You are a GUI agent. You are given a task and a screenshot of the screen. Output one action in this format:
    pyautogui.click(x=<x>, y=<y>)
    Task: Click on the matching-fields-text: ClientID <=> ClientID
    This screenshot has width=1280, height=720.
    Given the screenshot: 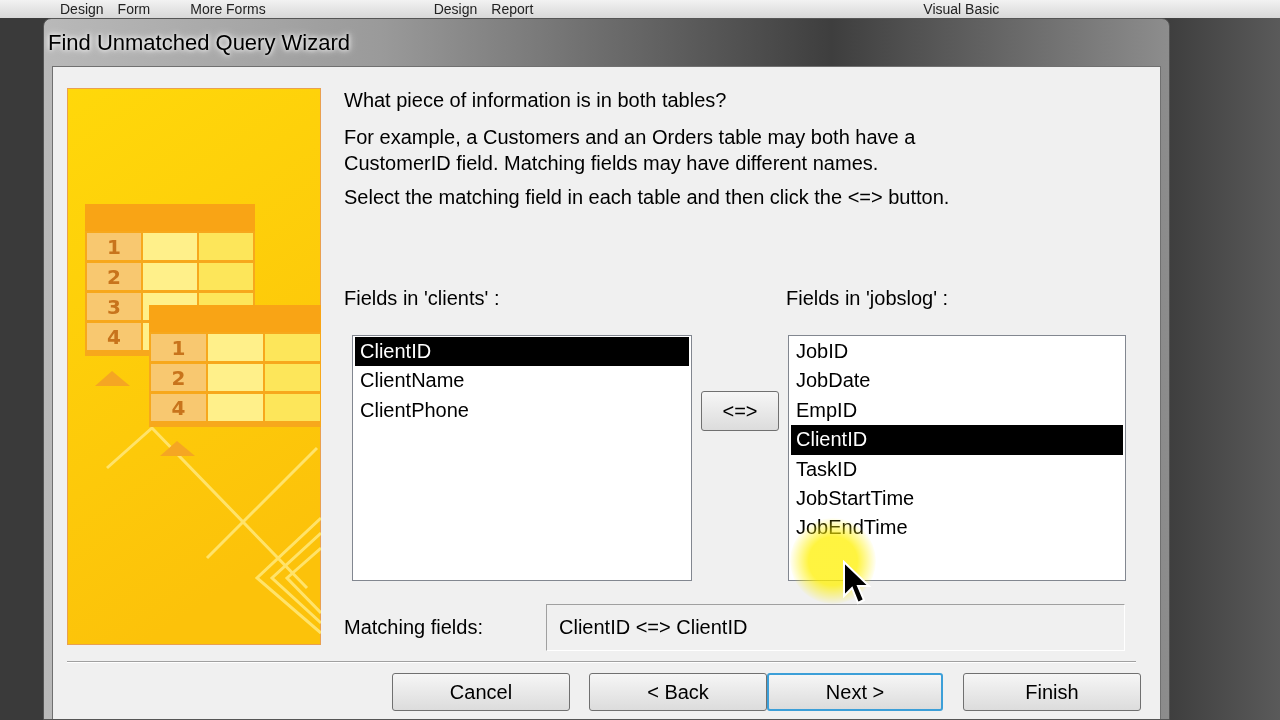 What is the action you would take?
    pyautogui.click(x=653, y=627)
    